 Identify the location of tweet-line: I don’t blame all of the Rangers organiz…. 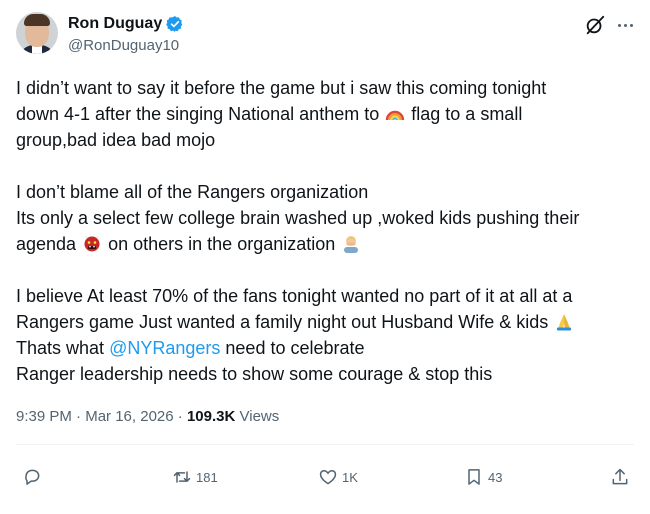
(192, 192).